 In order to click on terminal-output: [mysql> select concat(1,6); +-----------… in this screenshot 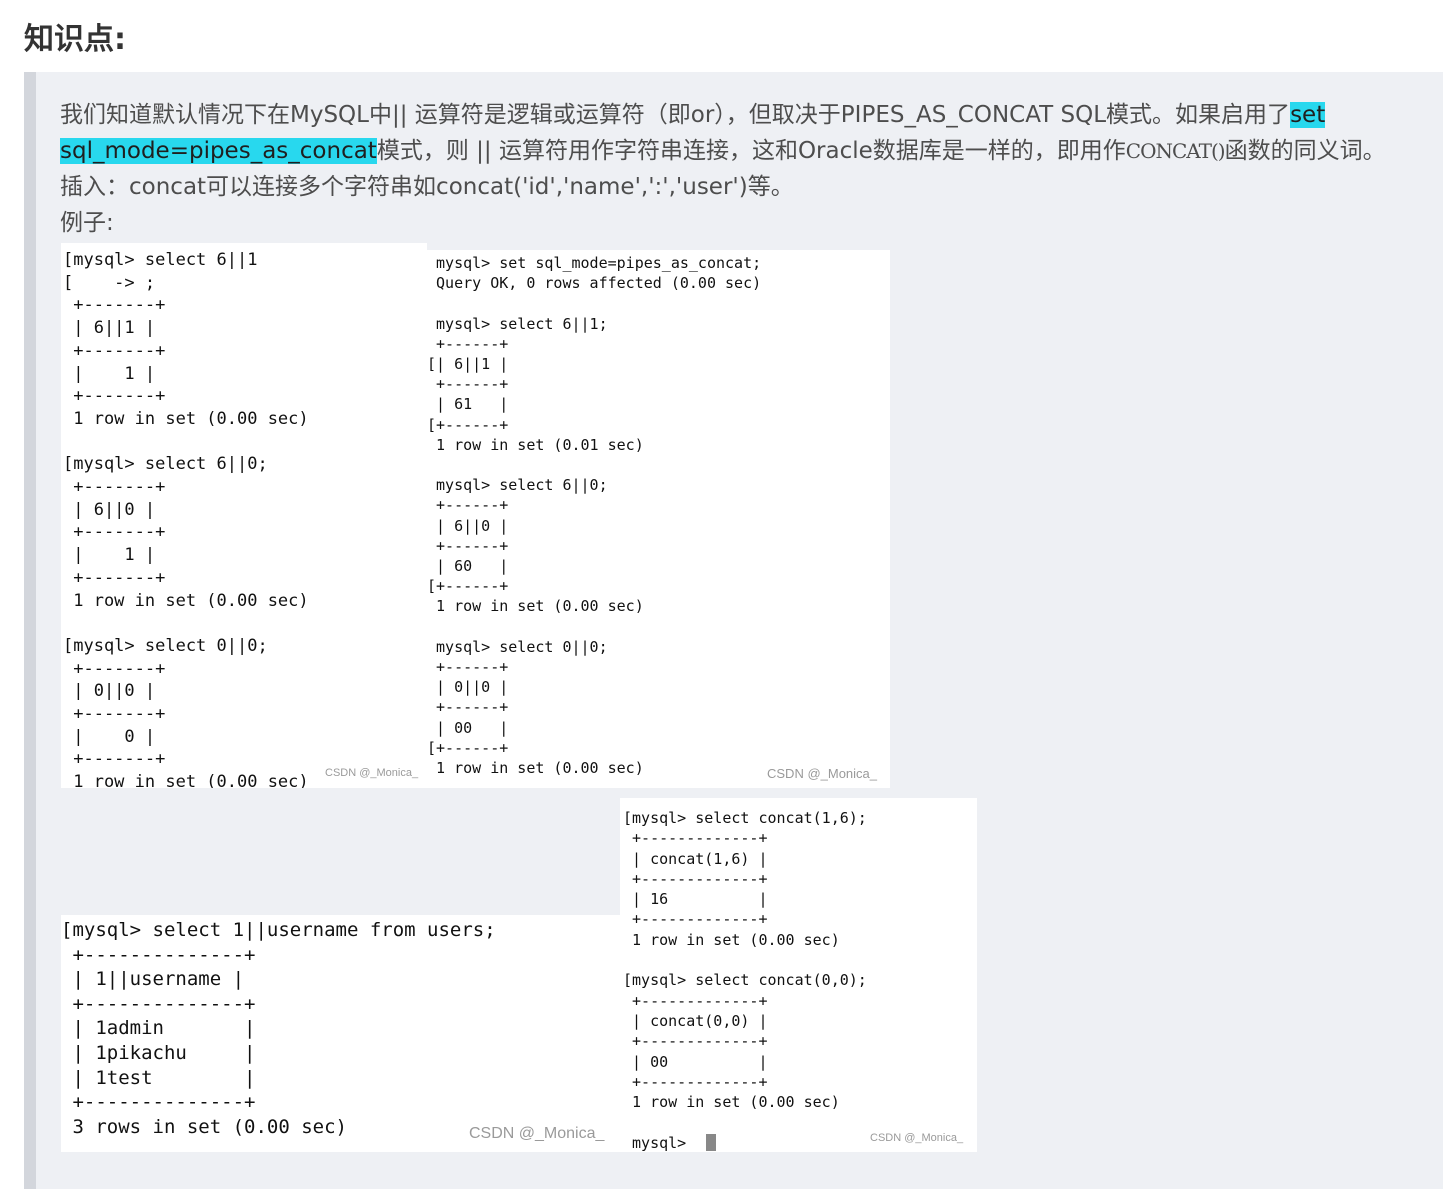, I will do `click(745, 980)`.